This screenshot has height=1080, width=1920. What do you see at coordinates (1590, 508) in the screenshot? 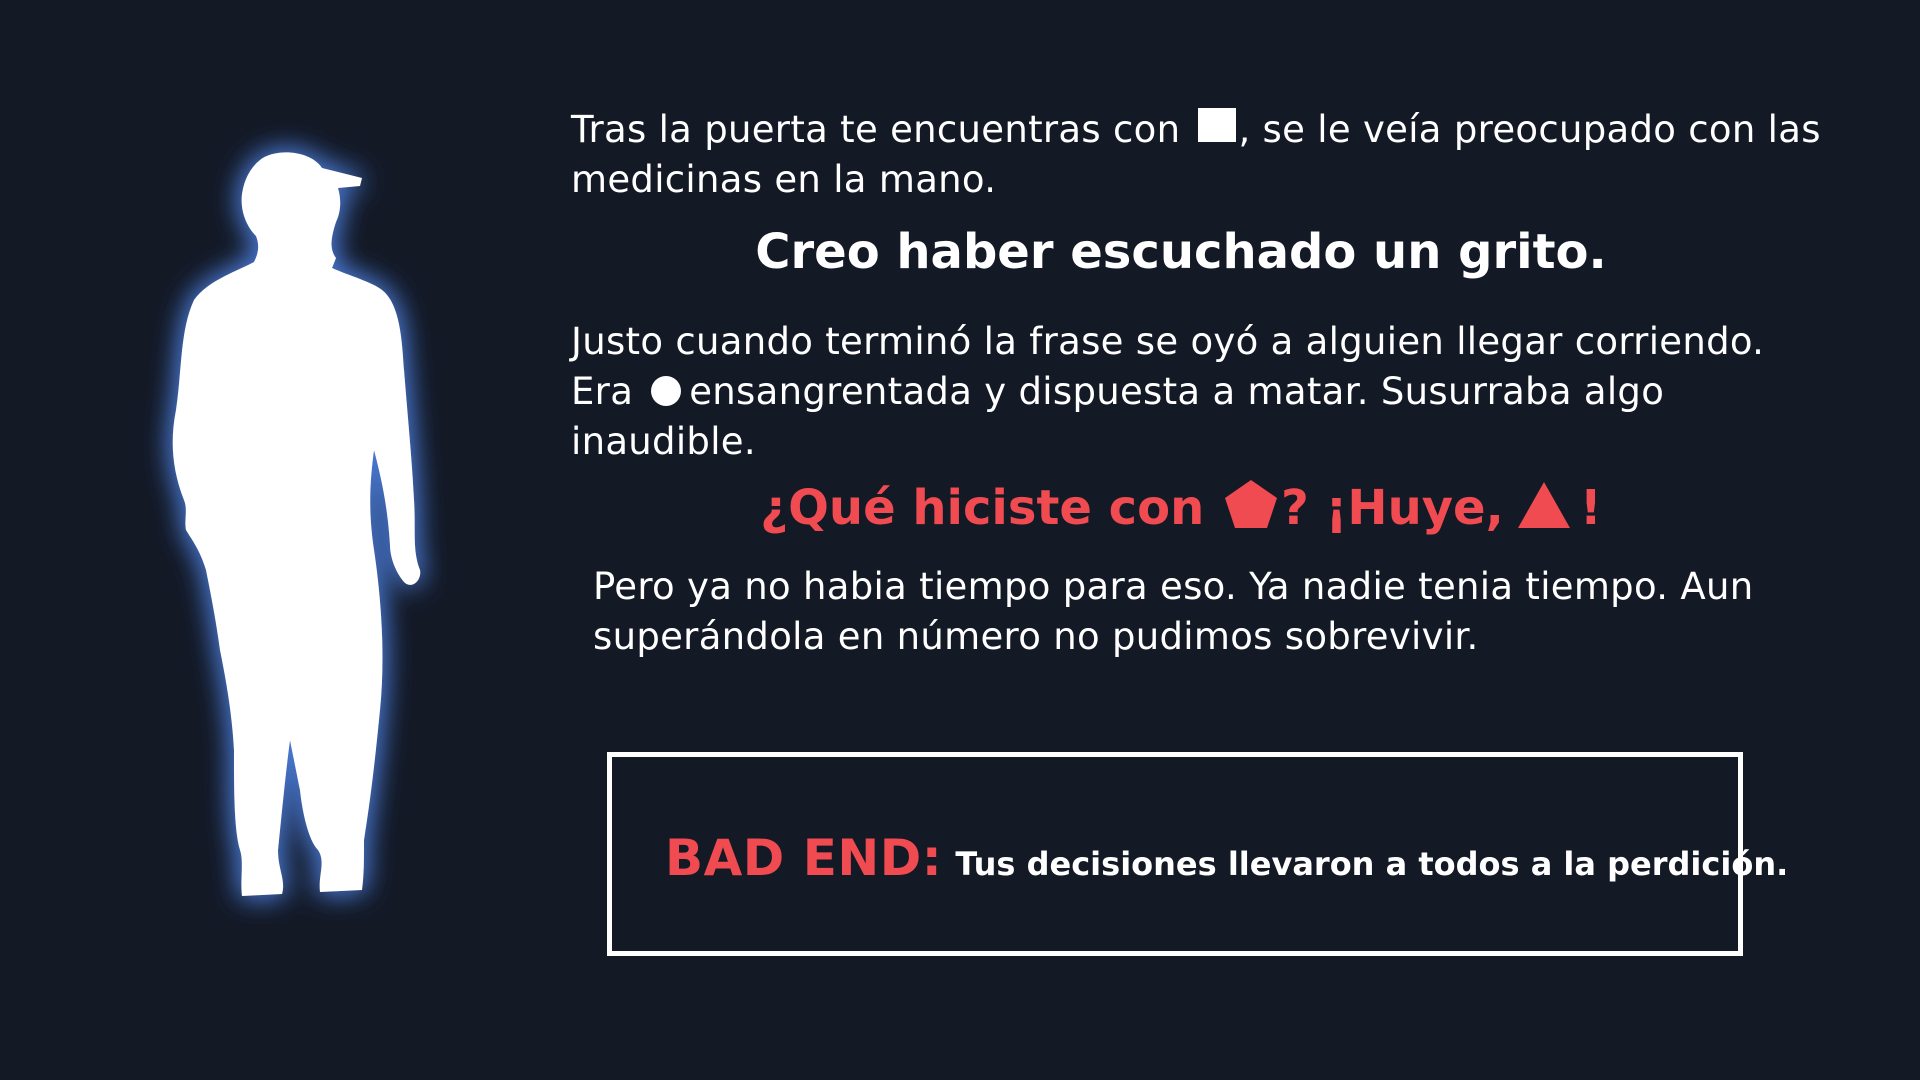
I see `headline-threat-part3: !` at bounding box center [1590, 508].